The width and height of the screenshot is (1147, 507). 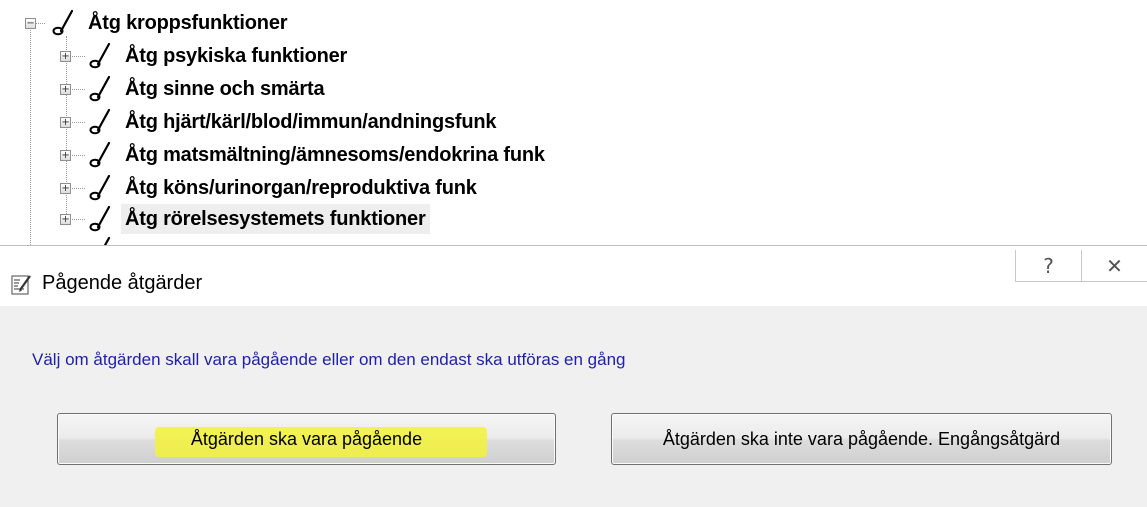 I want to click on close-button: ✕, so click(x=1114, y=266).